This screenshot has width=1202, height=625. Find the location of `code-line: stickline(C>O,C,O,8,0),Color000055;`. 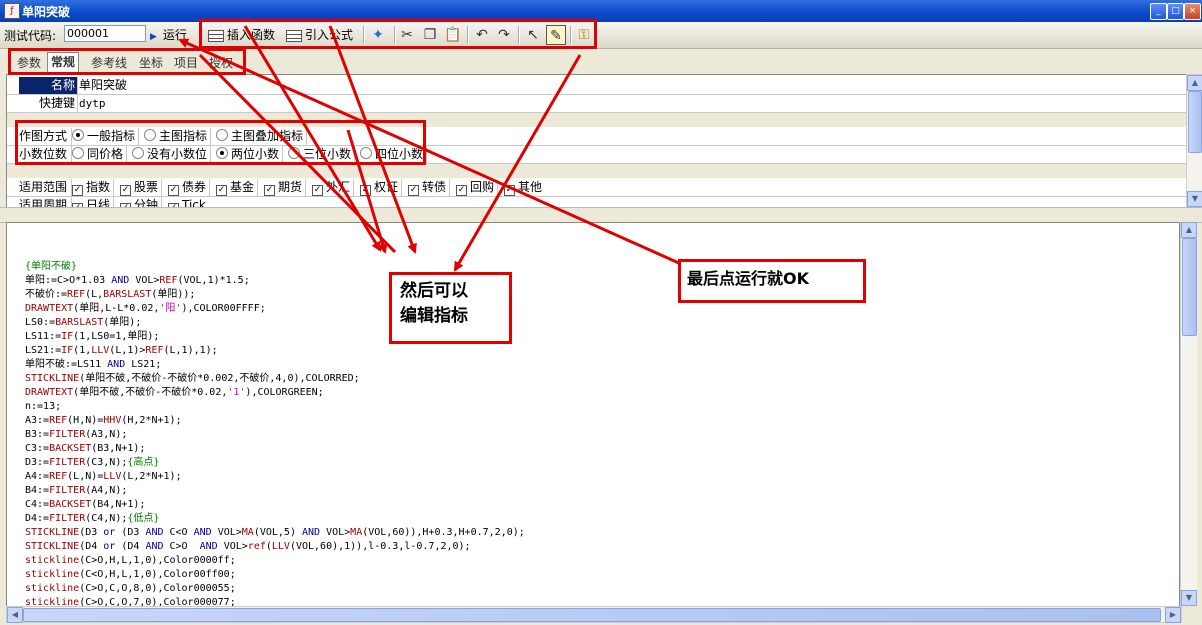

code-line: stickline(C>O,C,O,8,0),Color000055; is located at coordinates (130, 588).